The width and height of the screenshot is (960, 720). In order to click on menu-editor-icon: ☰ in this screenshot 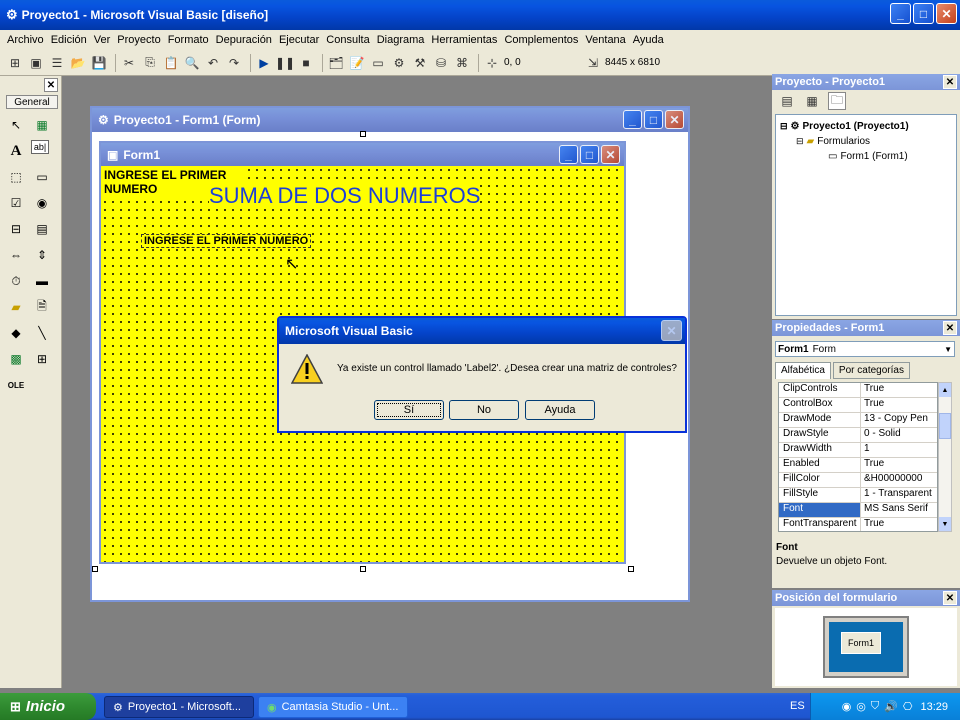, I will do `click(57, 63)`.